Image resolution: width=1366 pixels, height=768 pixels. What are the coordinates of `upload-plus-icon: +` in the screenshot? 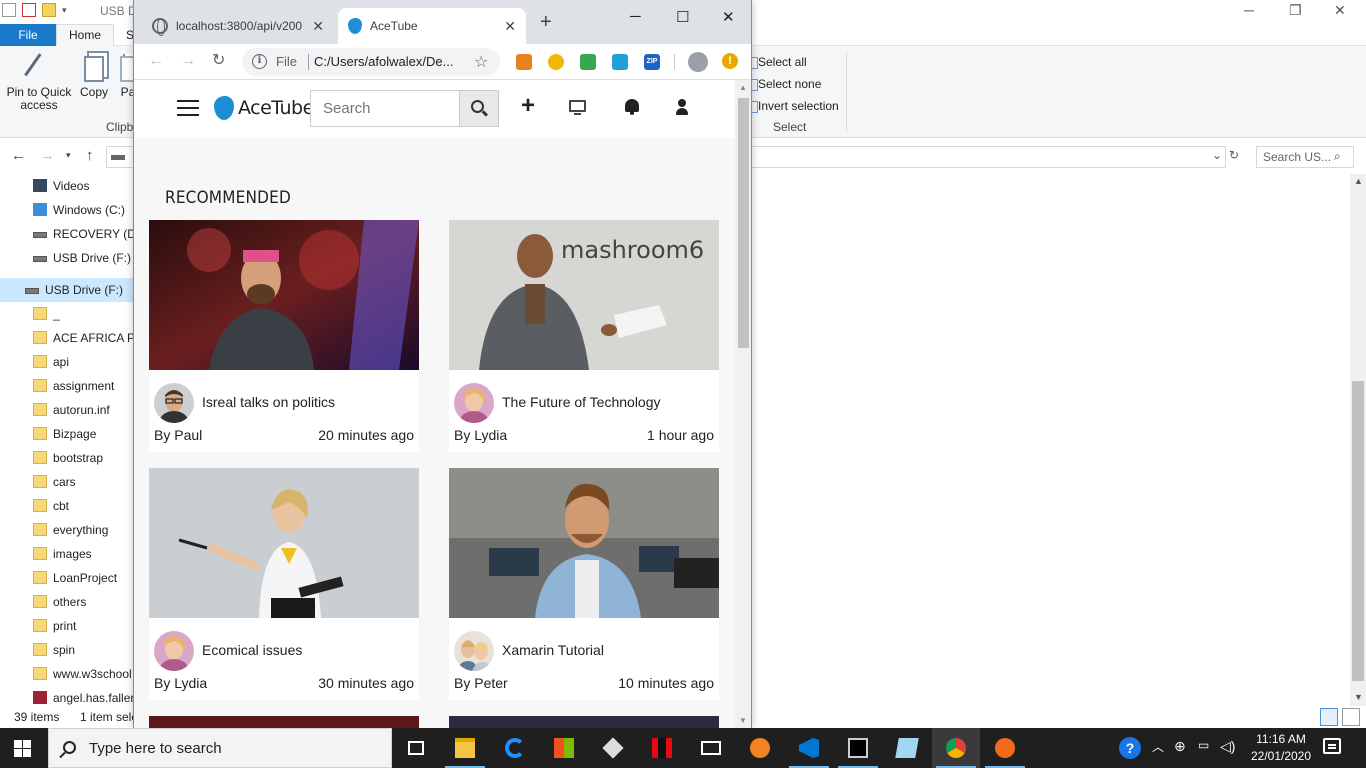 It's located at (528, 106).